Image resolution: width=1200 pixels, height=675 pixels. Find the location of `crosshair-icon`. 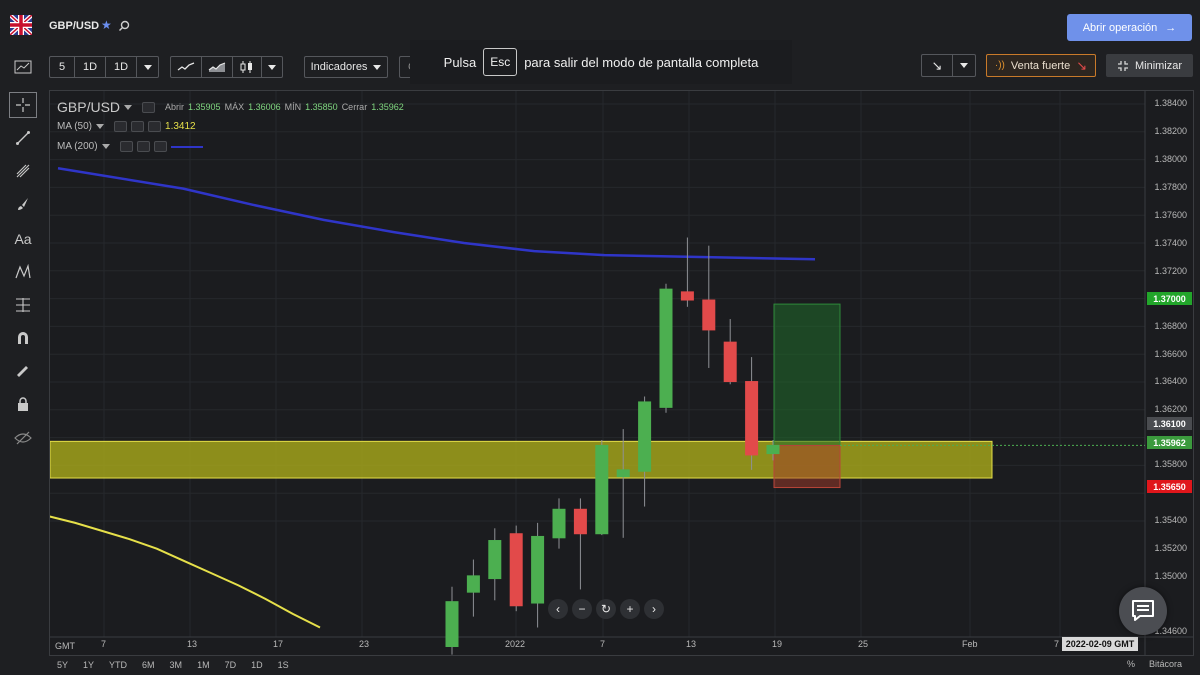

crosshair-icon is located at coordinates (23, 105).